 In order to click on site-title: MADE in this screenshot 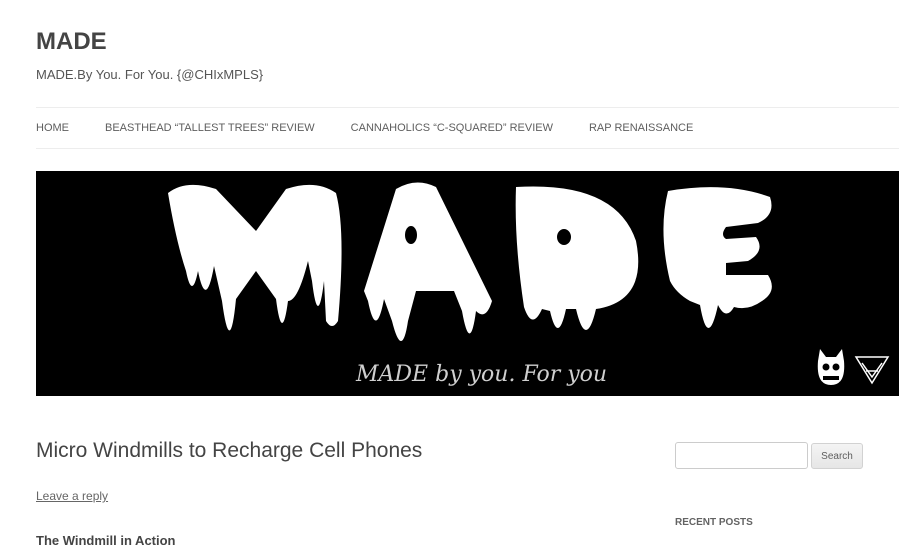, I will do `click(71, 42)`.